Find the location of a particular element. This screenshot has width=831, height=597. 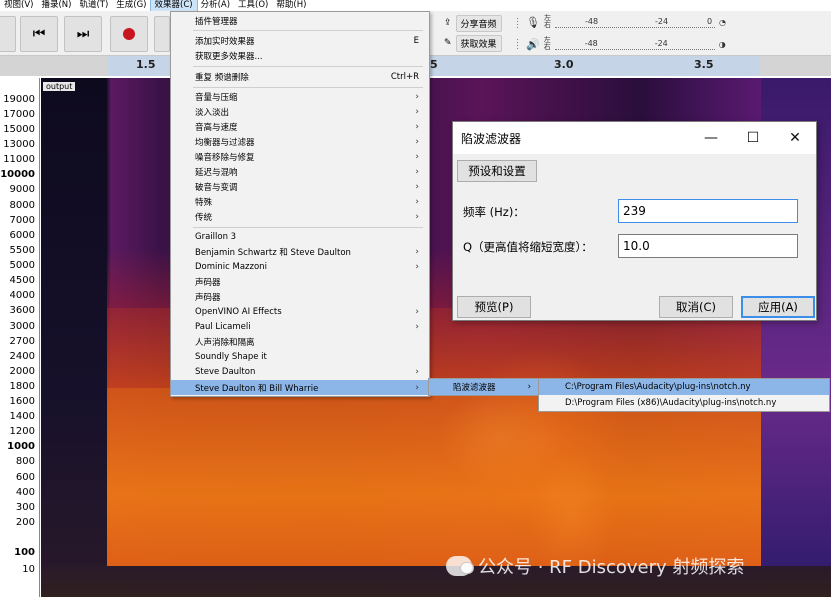

menu-item-openvino: OpenVINO AI Effects › is located at coordinates (300, 311).